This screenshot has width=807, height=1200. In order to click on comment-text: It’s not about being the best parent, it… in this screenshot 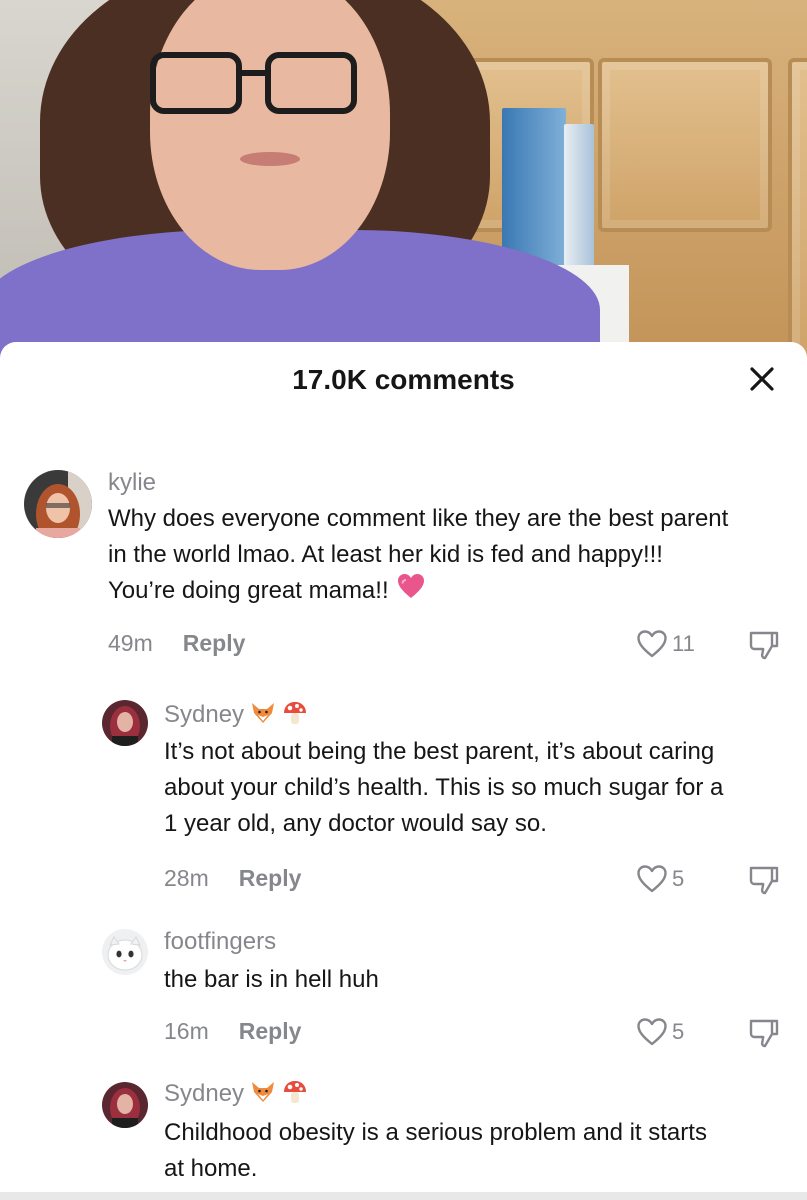, I will do `click(444, 787)`.